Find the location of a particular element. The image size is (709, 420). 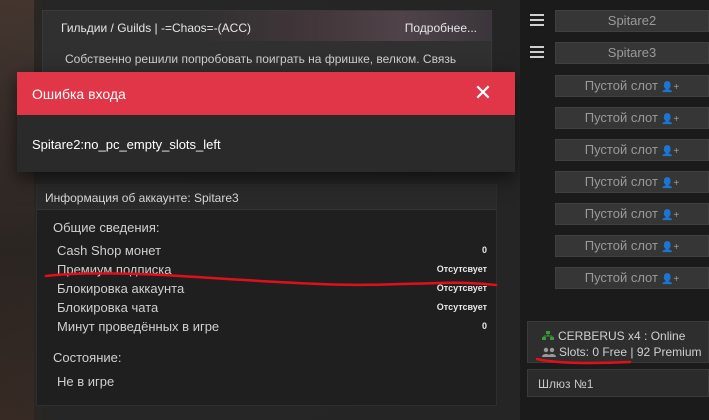

premium-label: Премиум подписка is located at coordinates (114, 269).